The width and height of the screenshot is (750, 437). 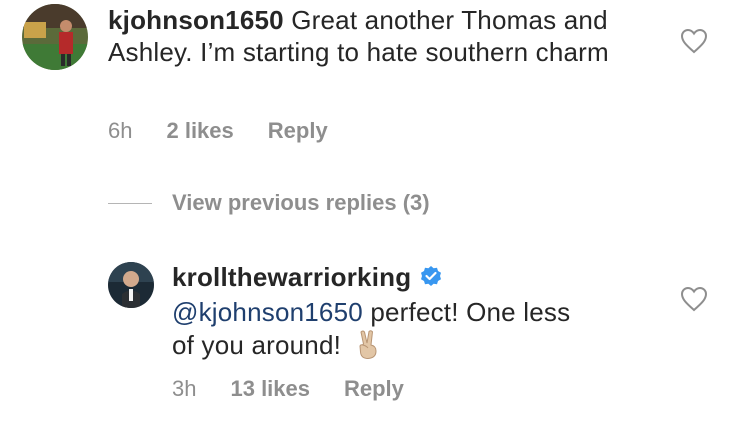 What do you see at coordinates (257, 345) in the screenshot?
I see `reply-text-2: of you around!` at bounding box center [257, 345].